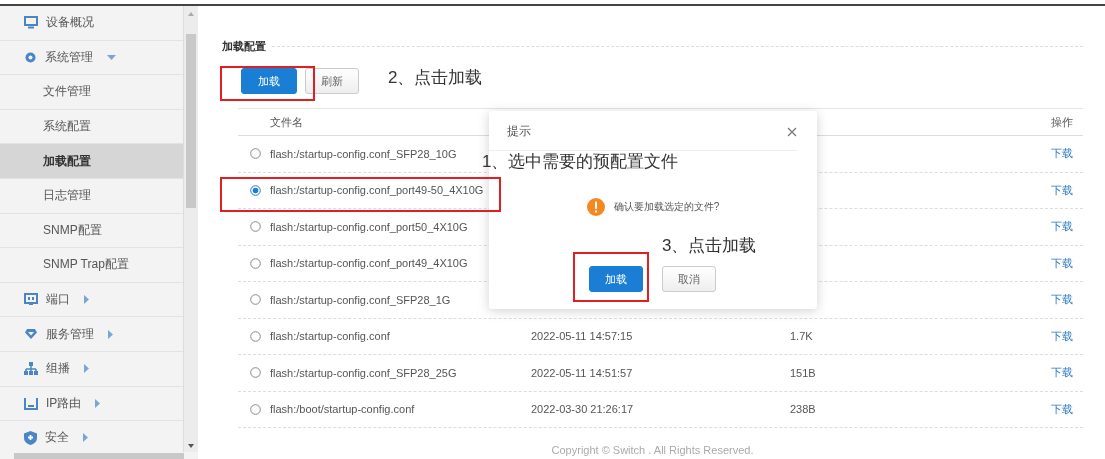  I want to click on menu-item: 服务管理, so click(91, 334).